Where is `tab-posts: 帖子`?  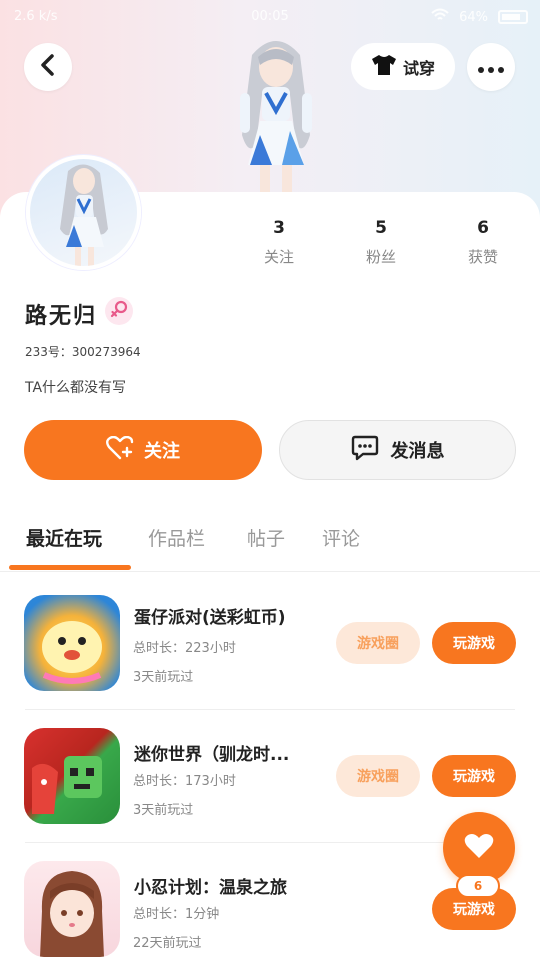 tab-posts: 帖子 is located at coordinates (266, 537).